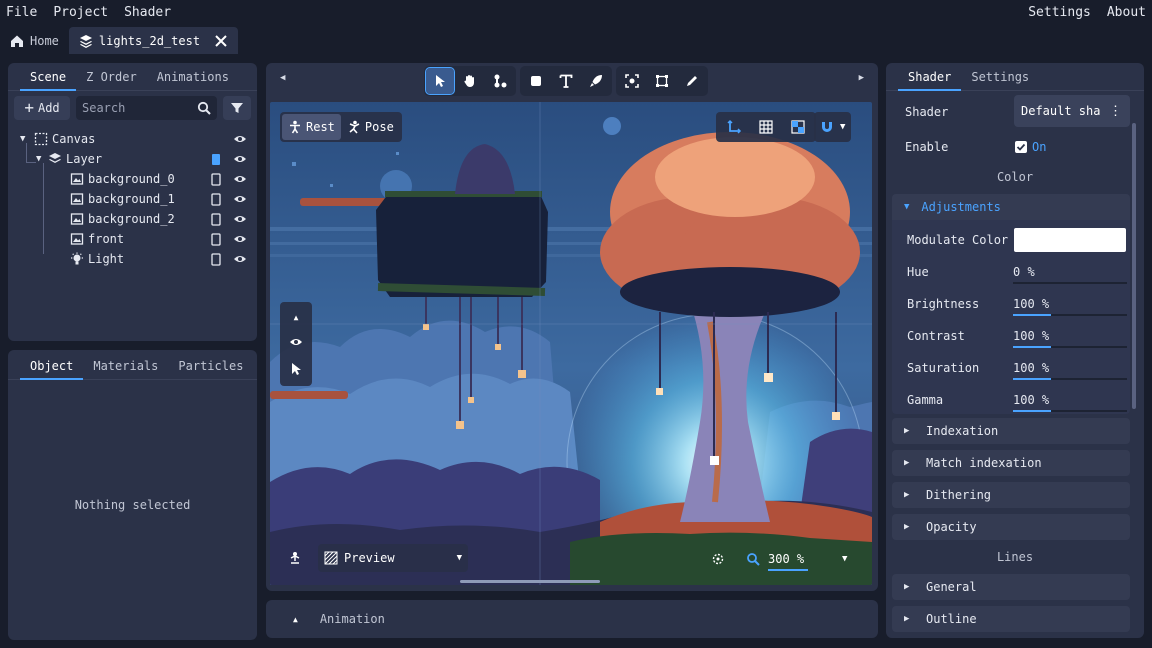 Image resolution: width=1152 pixels, height=648 pixels. I want to click on collapsible-section: ▶ Outline, so click(1011, 619).